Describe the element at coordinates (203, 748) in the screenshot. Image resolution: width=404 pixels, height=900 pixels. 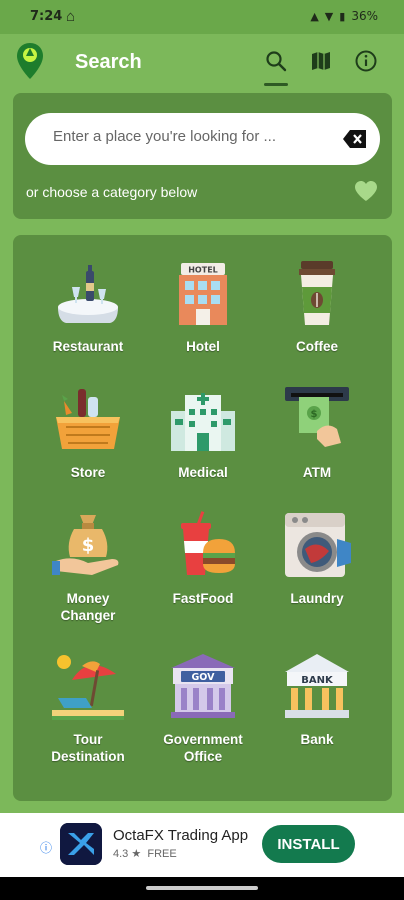
I see `category-label: Government Office` at that location.